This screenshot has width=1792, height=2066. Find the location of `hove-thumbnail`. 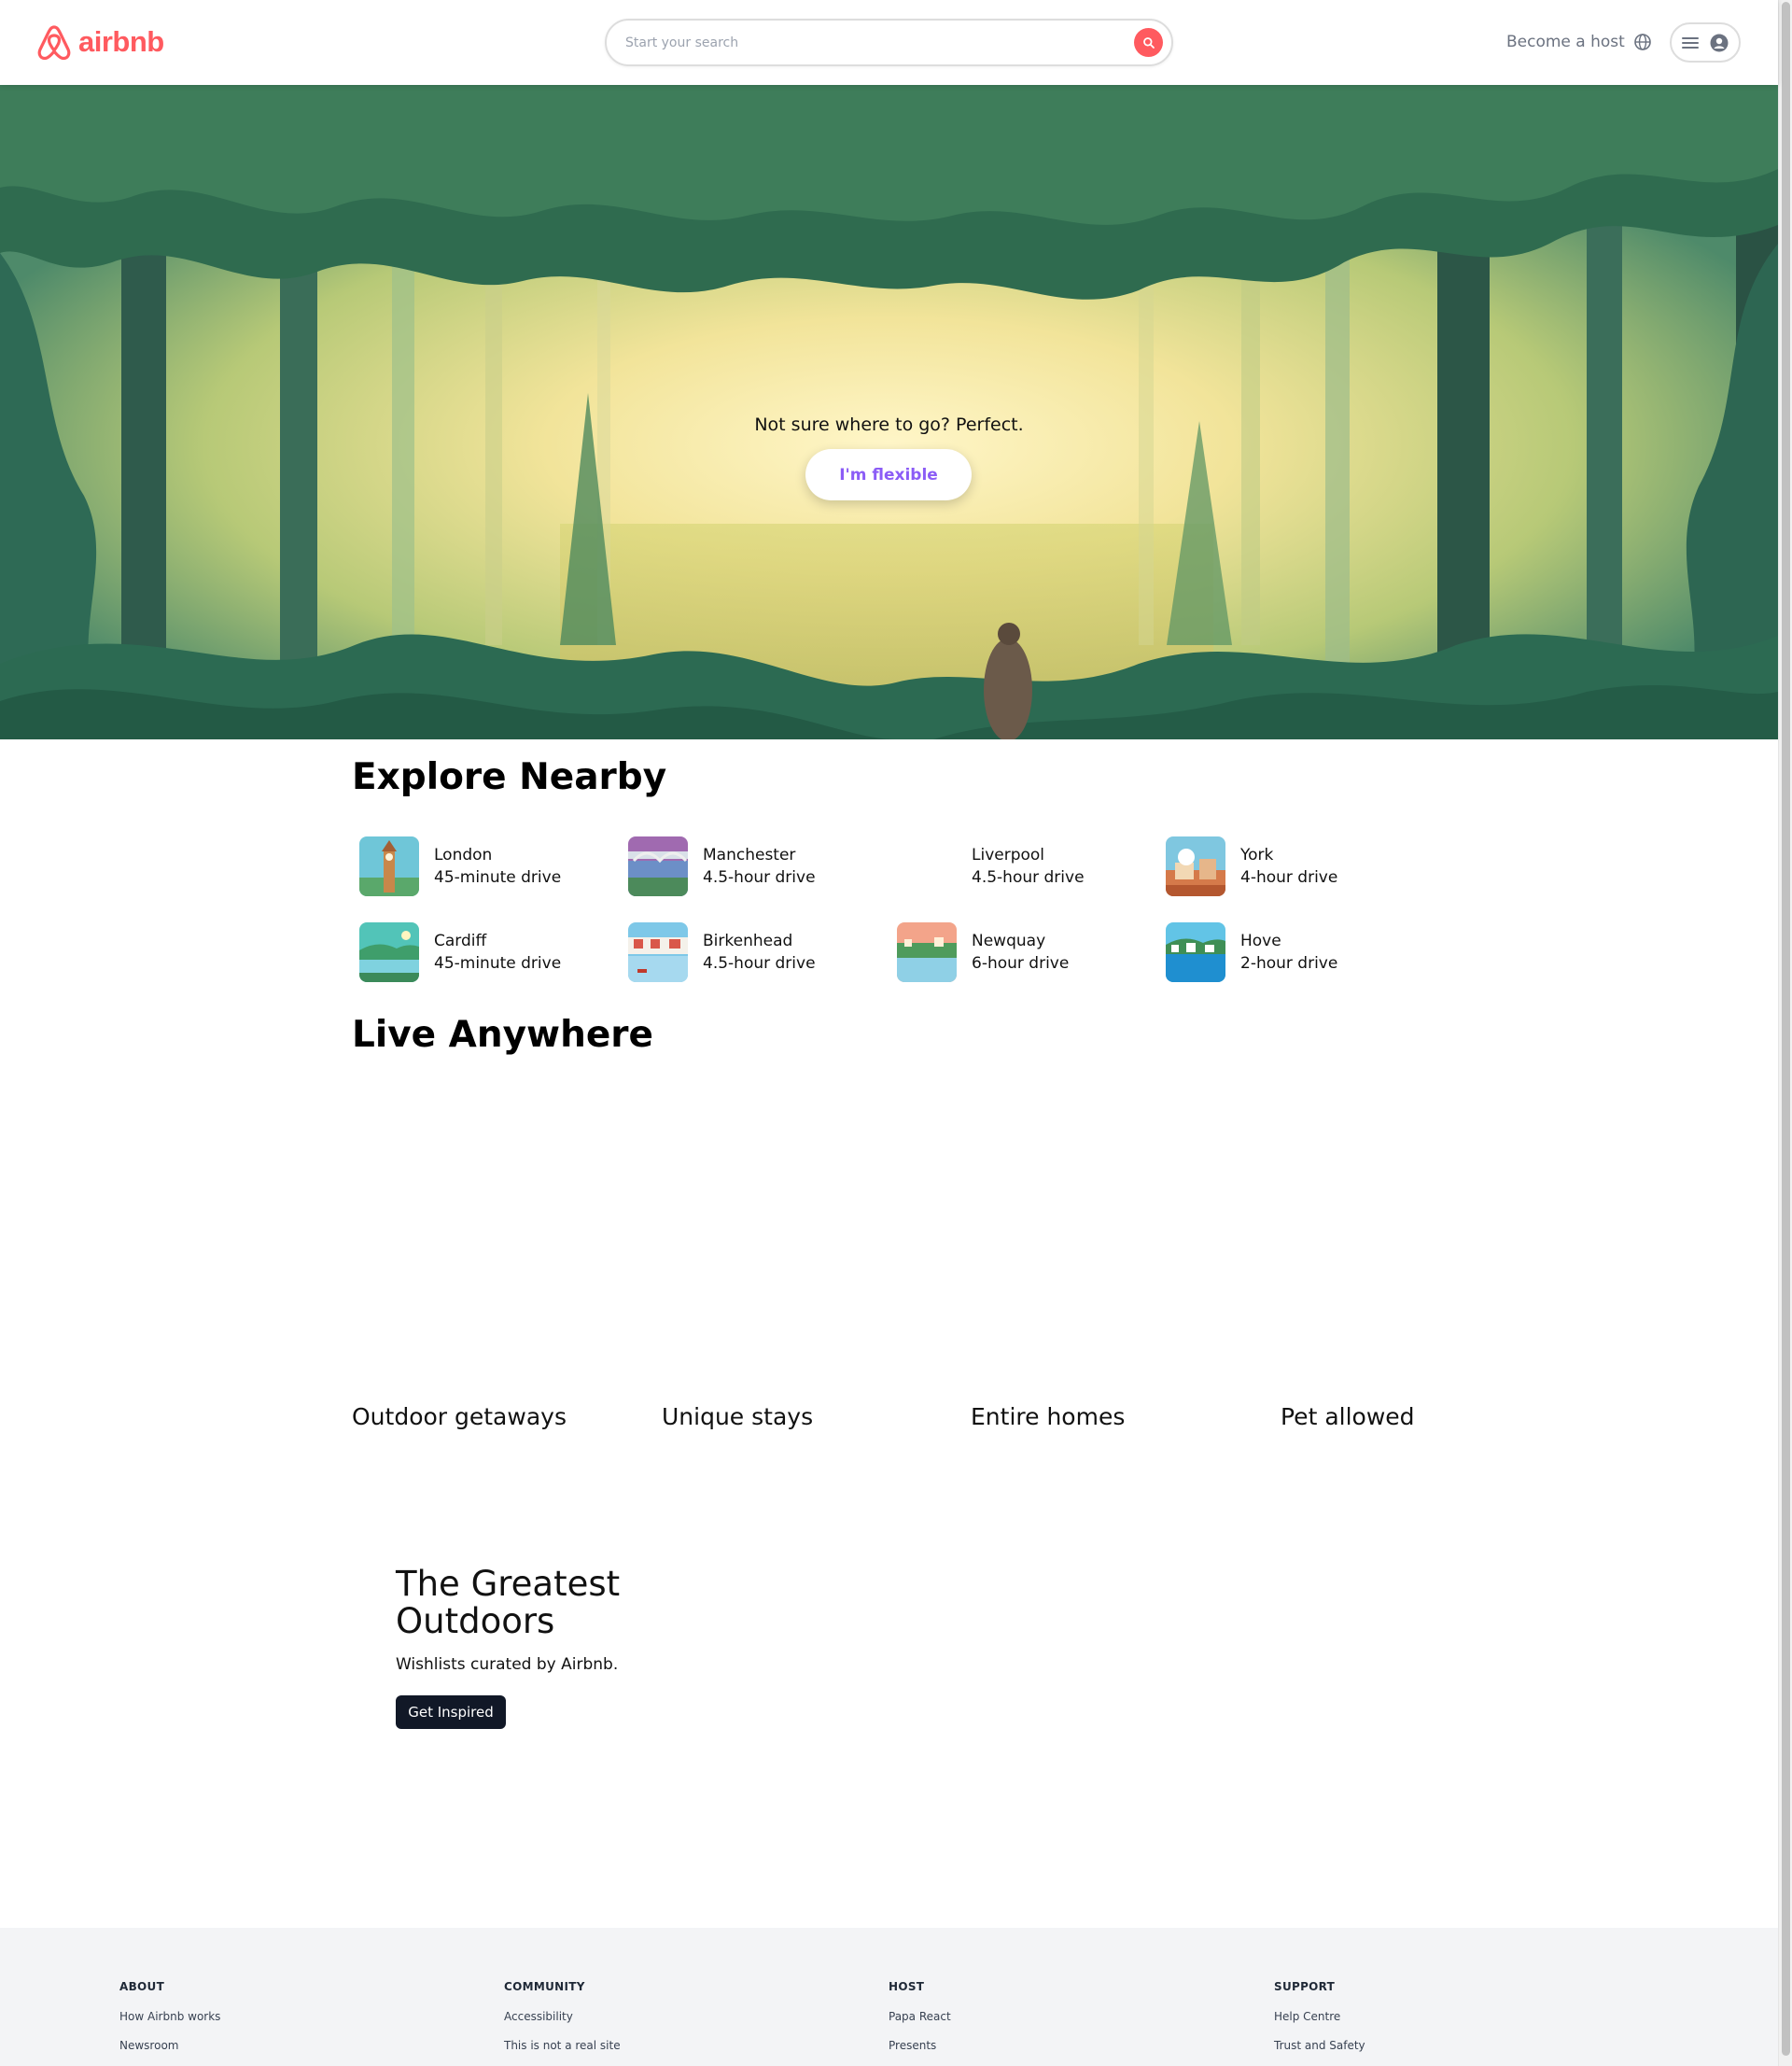

hove-thumbnail is located at coordinates (1195, 952).